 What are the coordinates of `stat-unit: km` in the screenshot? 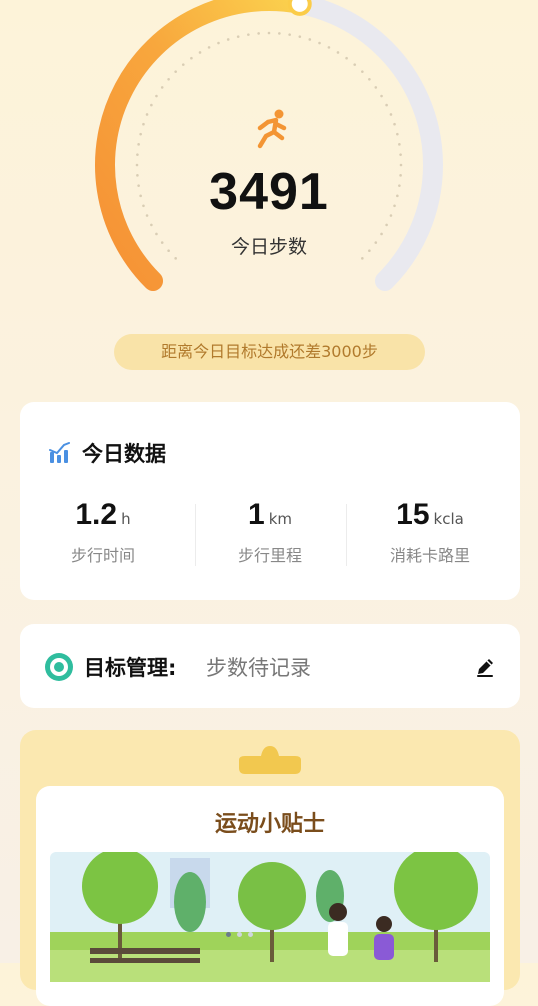 It's located at (280, 519).